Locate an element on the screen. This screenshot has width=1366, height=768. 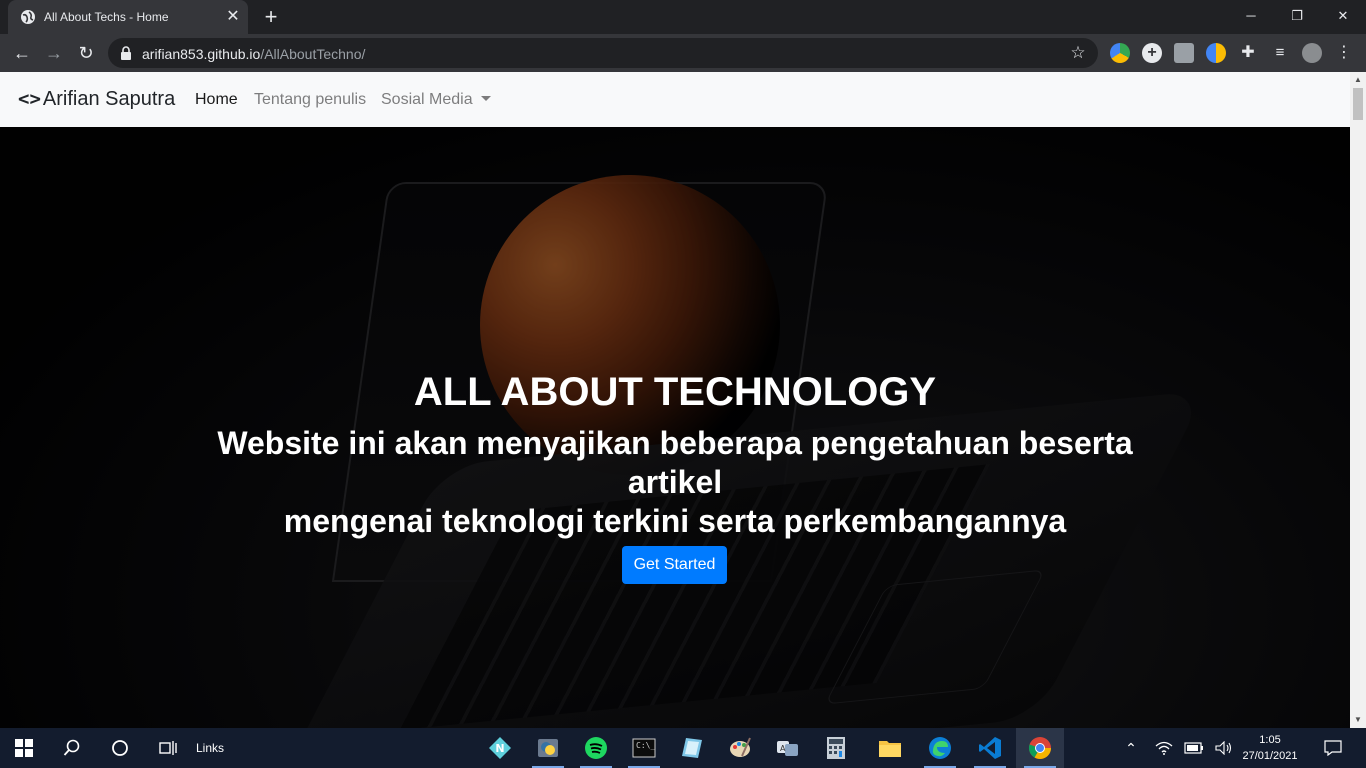
edge-icon is located at coordinates (940, 748).